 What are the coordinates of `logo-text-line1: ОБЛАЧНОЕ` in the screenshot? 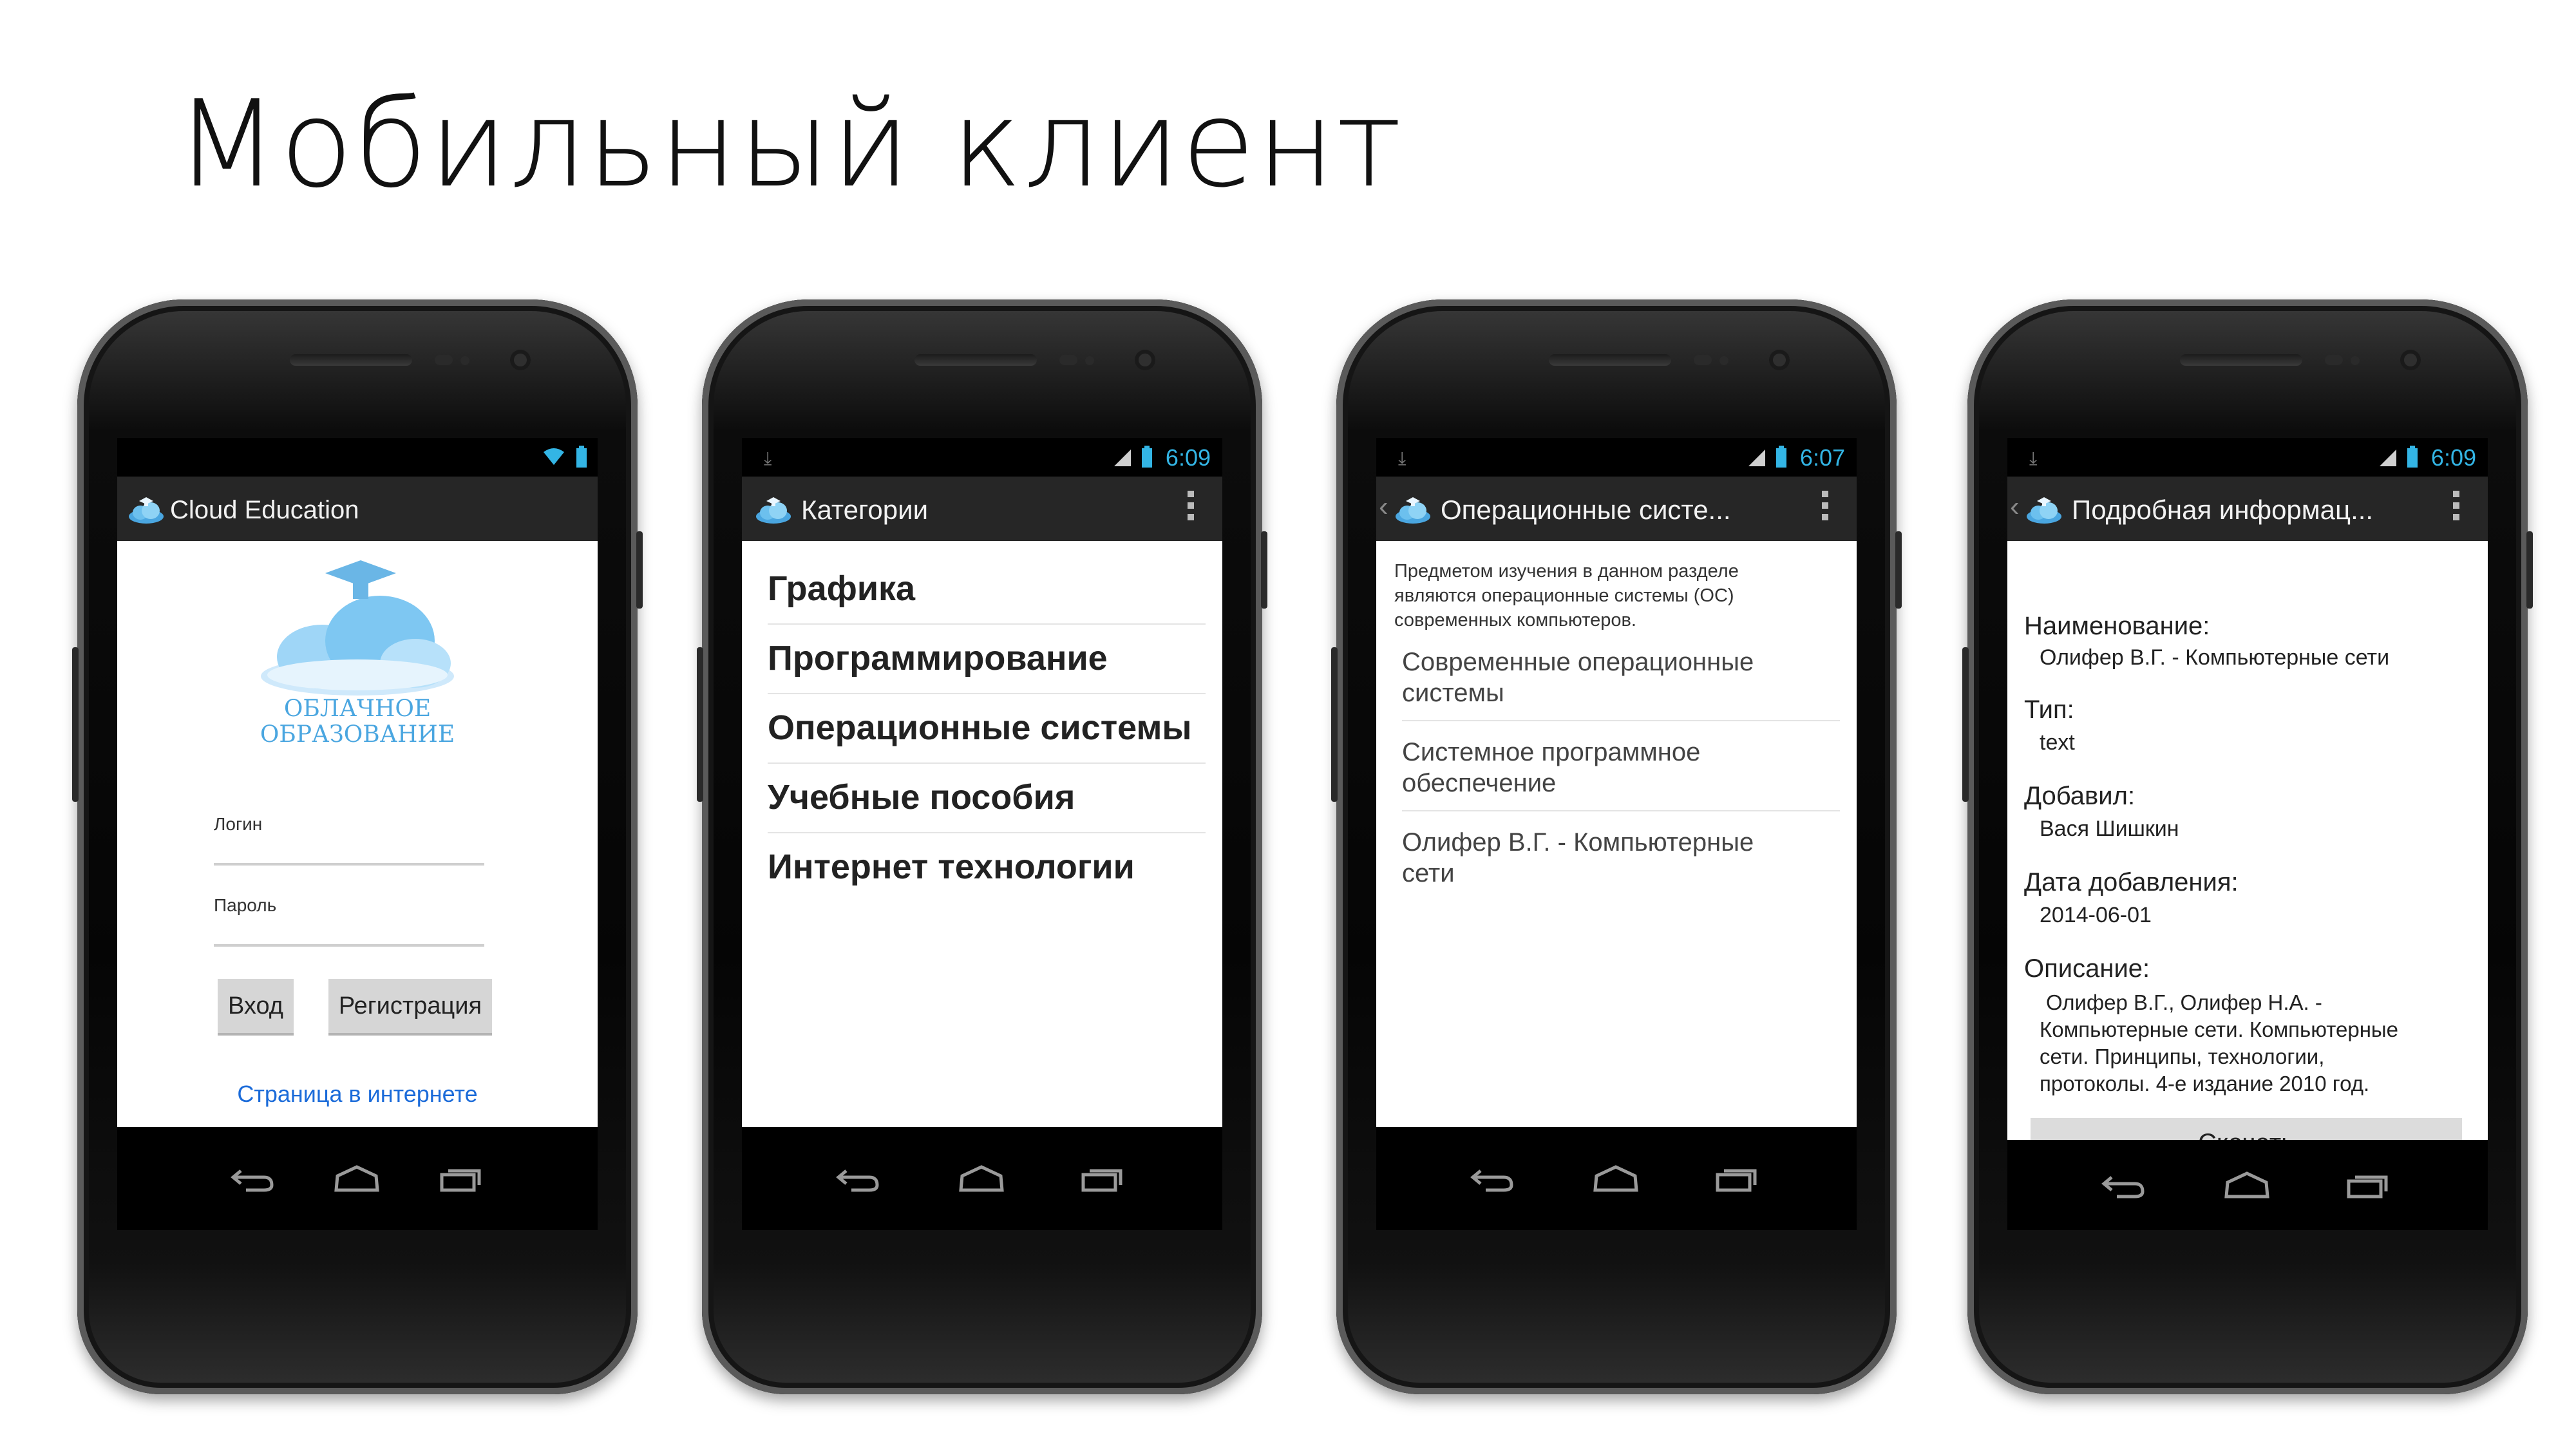 It's located at (357, 709).